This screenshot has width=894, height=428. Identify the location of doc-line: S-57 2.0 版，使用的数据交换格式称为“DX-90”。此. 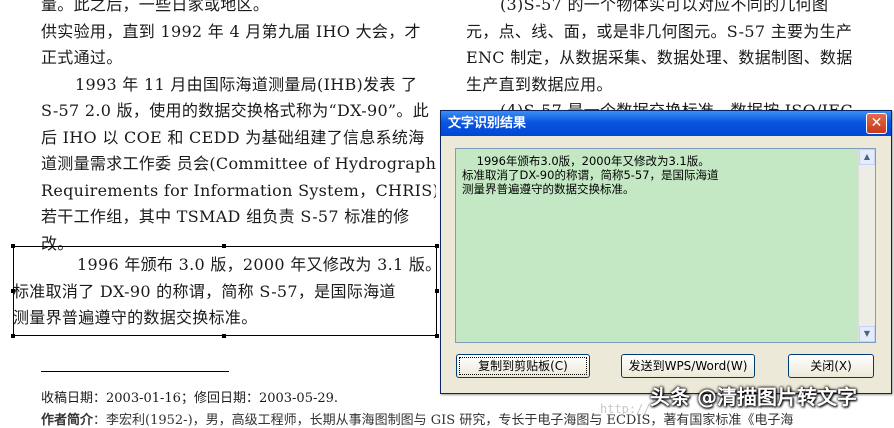
(235, 110).